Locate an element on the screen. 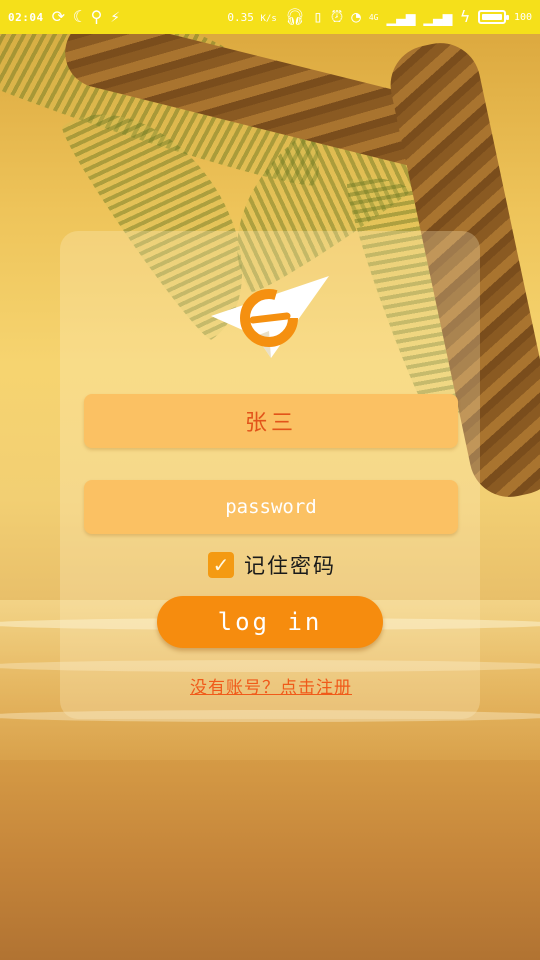 The height and width of the screenshot is (960, 540). login-button: log in is located at coordinates (270, 622).